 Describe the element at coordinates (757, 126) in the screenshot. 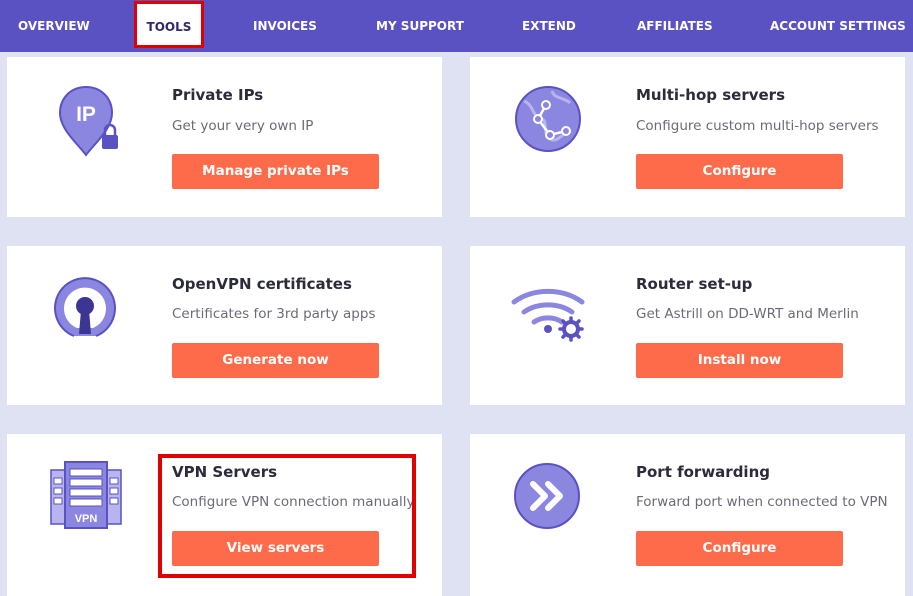

I see `card-description: Configure custom multi-hop servers` at that location.